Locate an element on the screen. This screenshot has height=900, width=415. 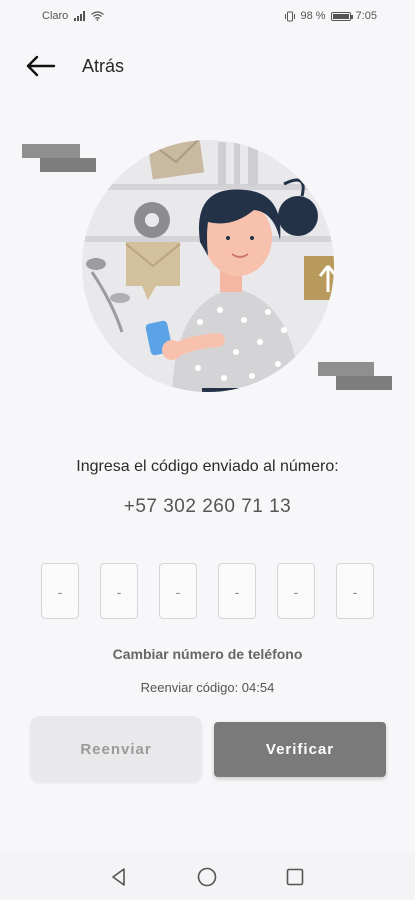
recents-square-icon is located at coordinates (295, 877).